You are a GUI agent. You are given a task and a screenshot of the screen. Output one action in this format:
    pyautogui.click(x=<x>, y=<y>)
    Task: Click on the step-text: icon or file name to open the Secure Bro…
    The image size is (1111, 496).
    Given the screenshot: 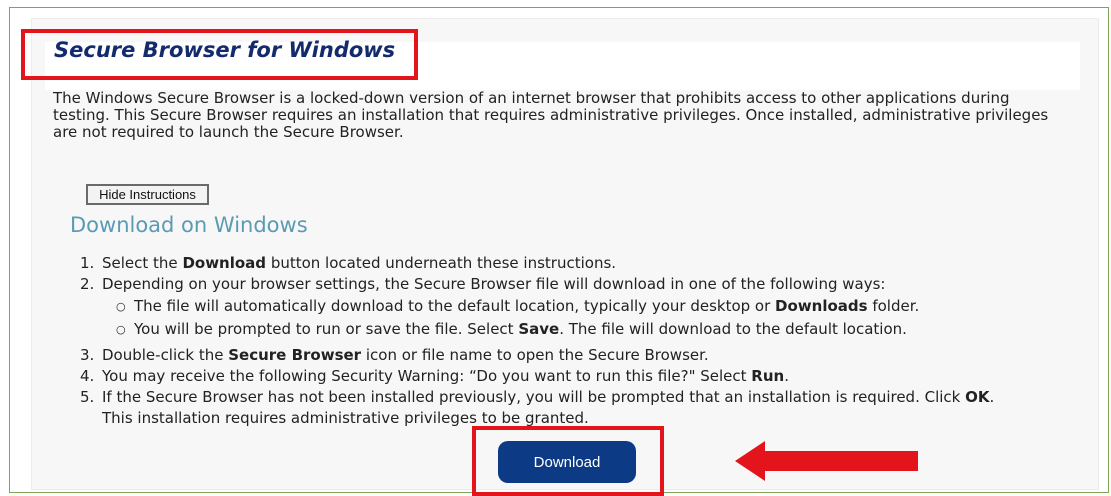 What is the action you would take?
    pyautogui.click(x=535, y=355)
    